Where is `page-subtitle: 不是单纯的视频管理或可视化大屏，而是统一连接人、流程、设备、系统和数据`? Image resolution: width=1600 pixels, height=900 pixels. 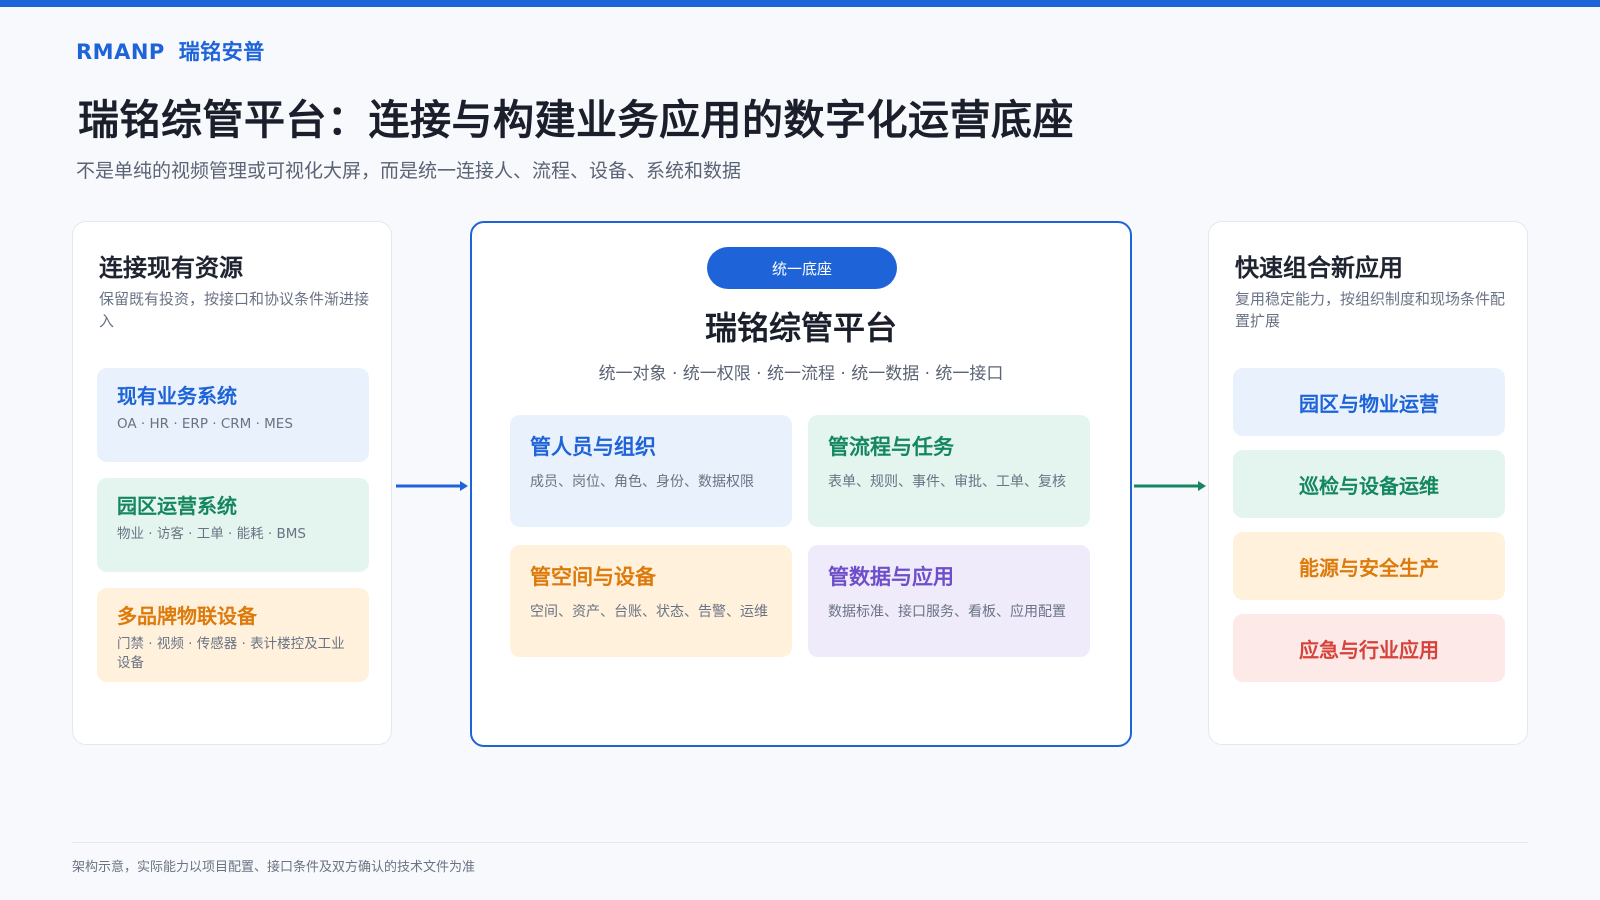 page-subtitle: 不是单纯的视频管理或可视化大屏，而是统一连接人、流程、设备、系统和数据 is located at coordinates (409, 171).